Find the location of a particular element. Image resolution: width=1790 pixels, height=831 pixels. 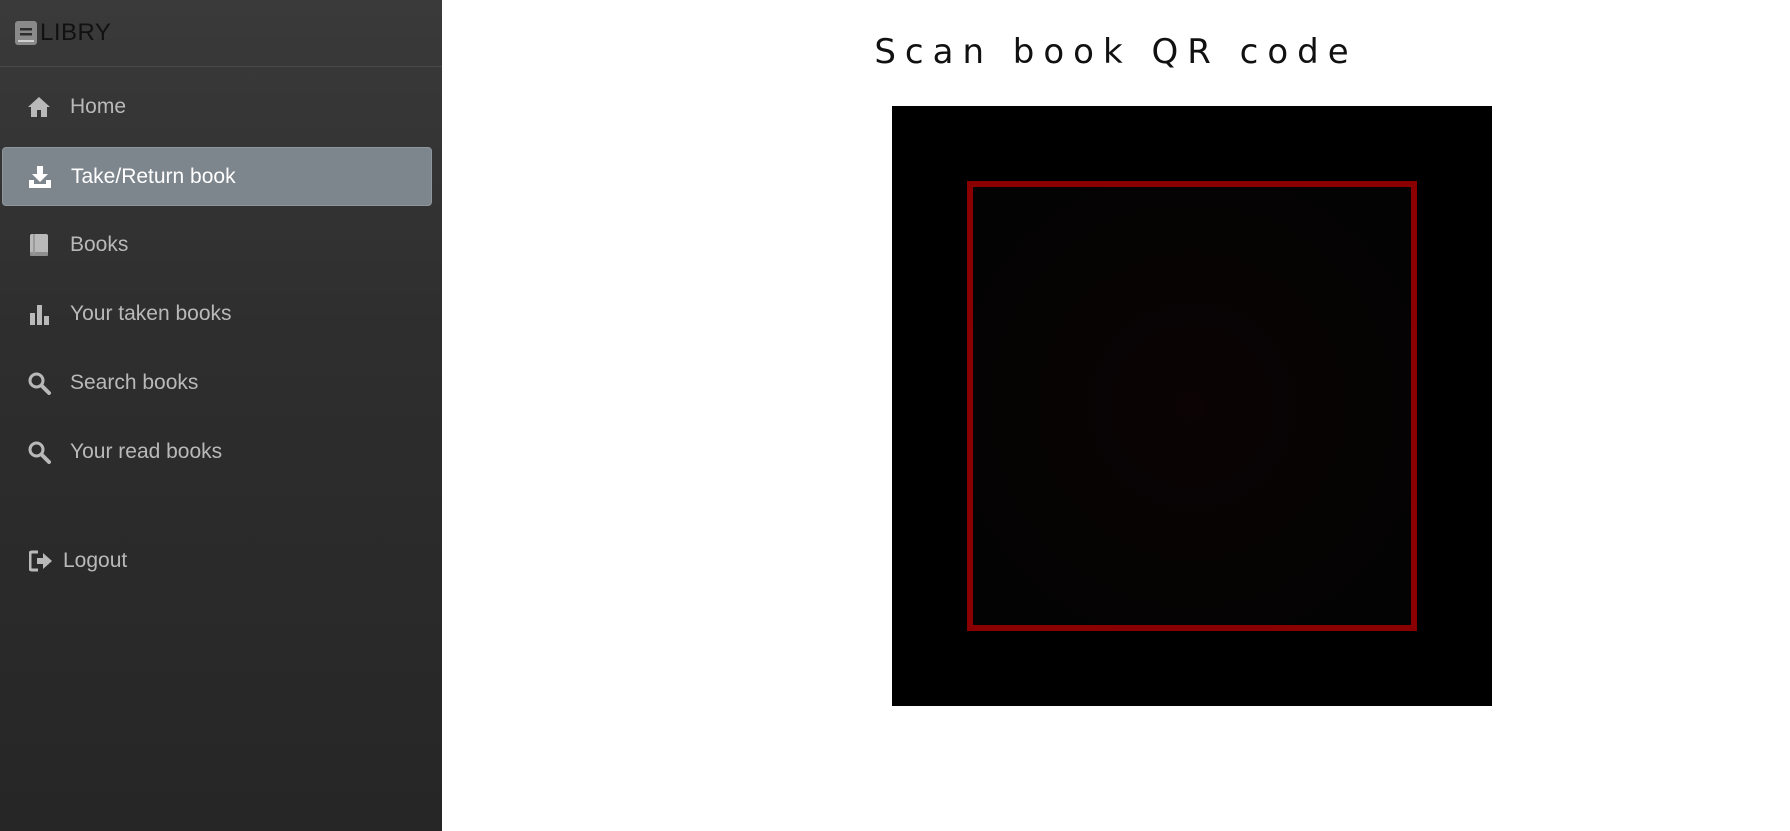

sidebar-item-label: Your taken books is located at coordinates (151, 313).